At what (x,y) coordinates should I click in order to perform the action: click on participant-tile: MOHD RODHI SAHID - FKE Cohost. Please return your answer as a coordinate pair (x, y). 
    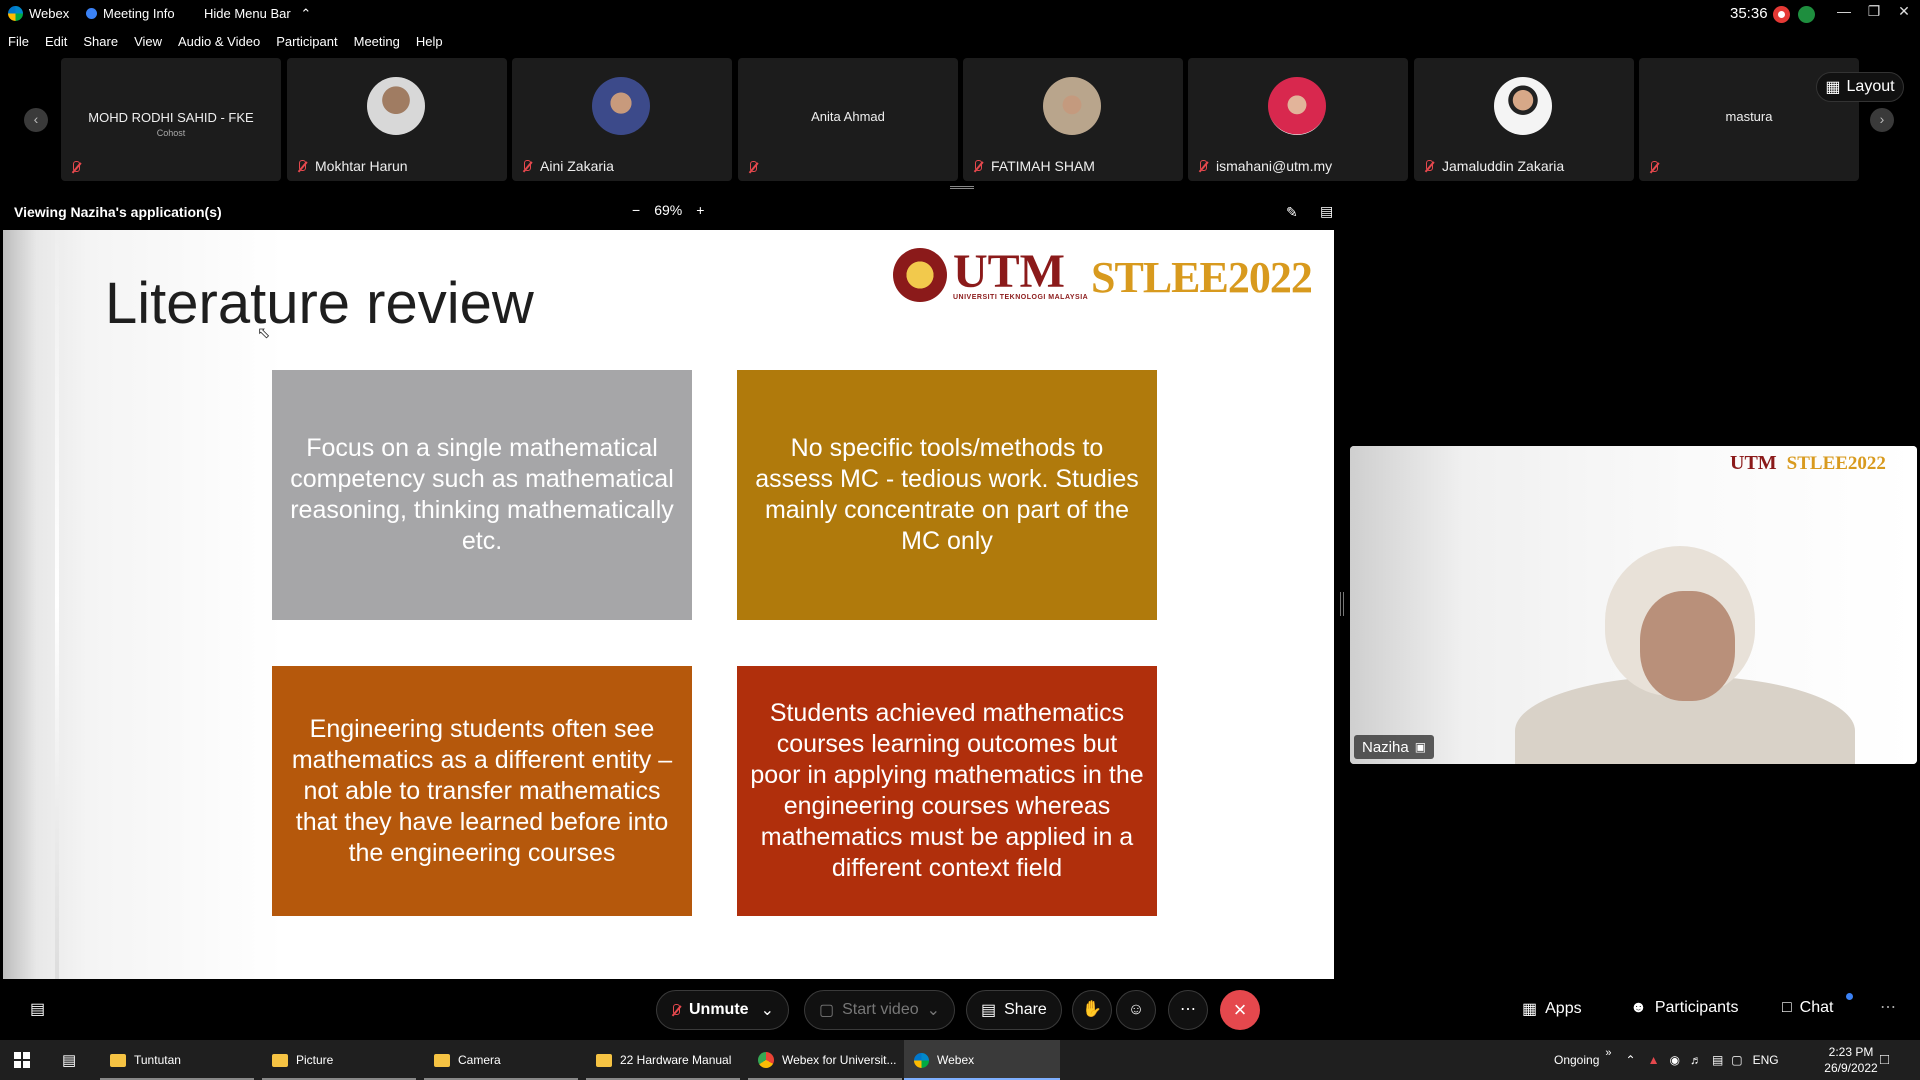
    Looking at the image, I should click on (171, 119).